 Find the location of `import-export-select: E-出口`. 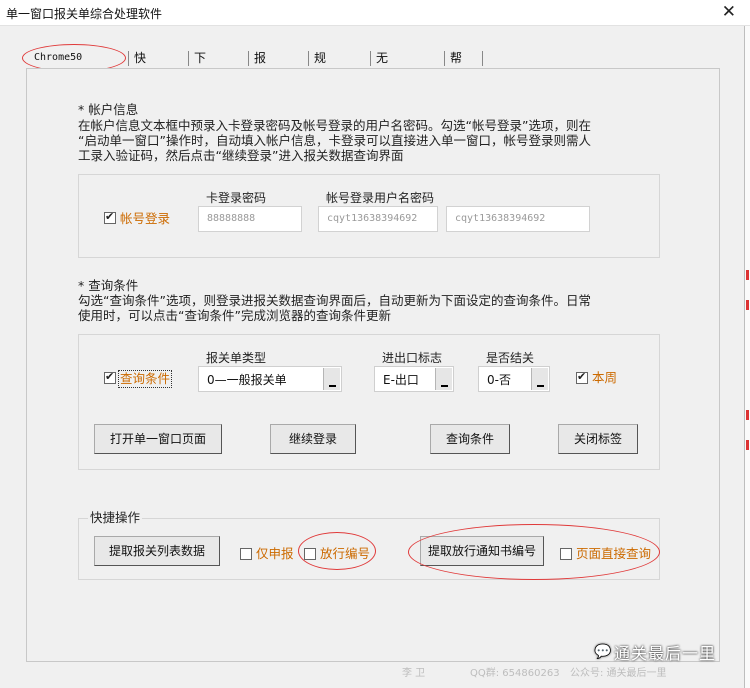

import-export-select: E-出口 is located at coordinates (414, 379).